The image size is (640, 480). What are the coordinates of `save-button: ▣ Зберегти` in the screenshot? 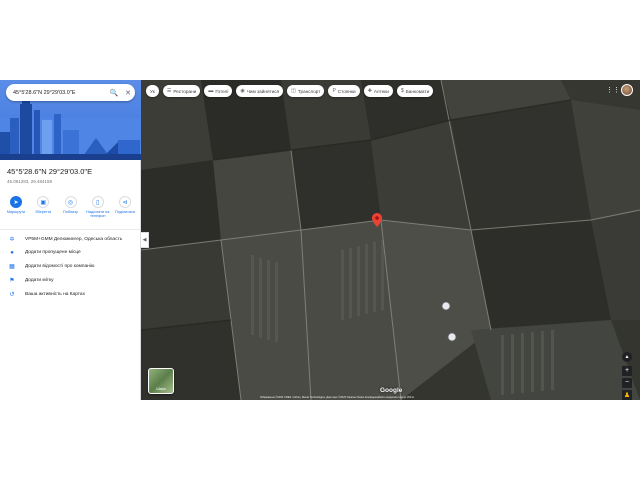 It's located at (43, 207).